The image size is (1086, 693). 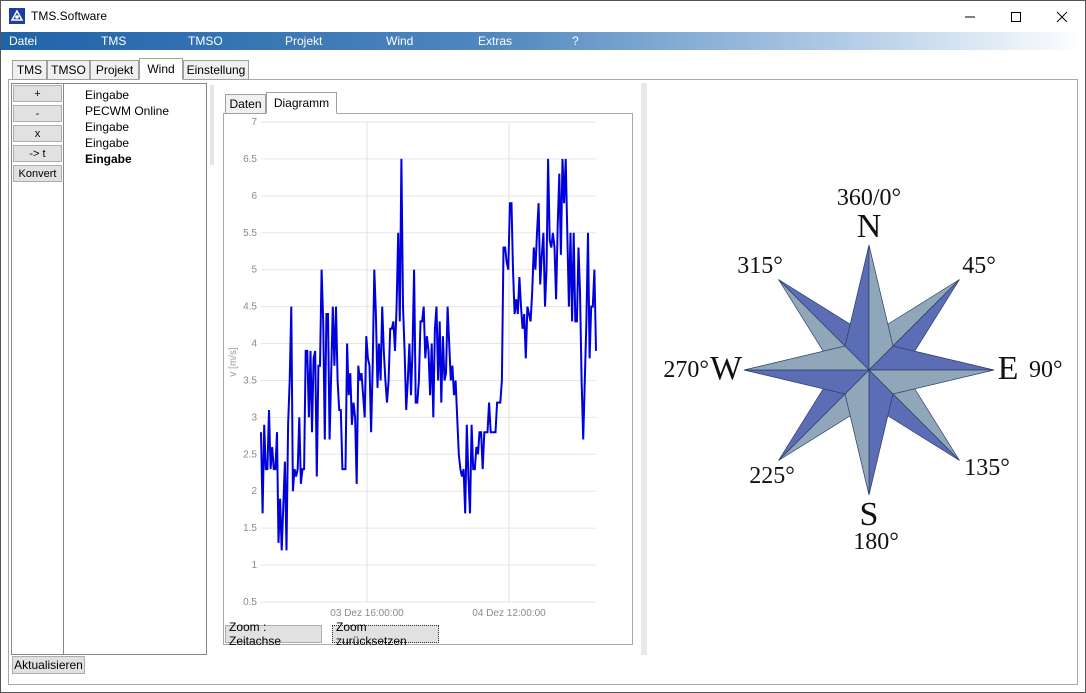 I want to click on y-axis-label: v [m/s], so click(x=233, y=362).